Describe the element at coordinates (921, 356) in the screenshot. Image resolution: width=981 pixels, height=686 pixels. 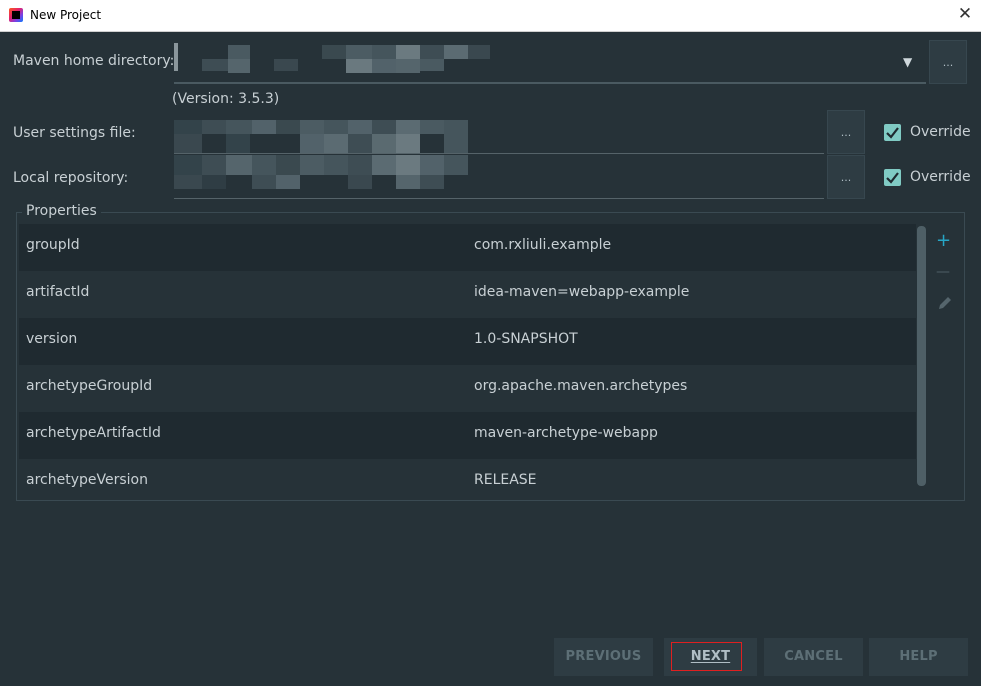
I see `properties-scrollbar` at that location.